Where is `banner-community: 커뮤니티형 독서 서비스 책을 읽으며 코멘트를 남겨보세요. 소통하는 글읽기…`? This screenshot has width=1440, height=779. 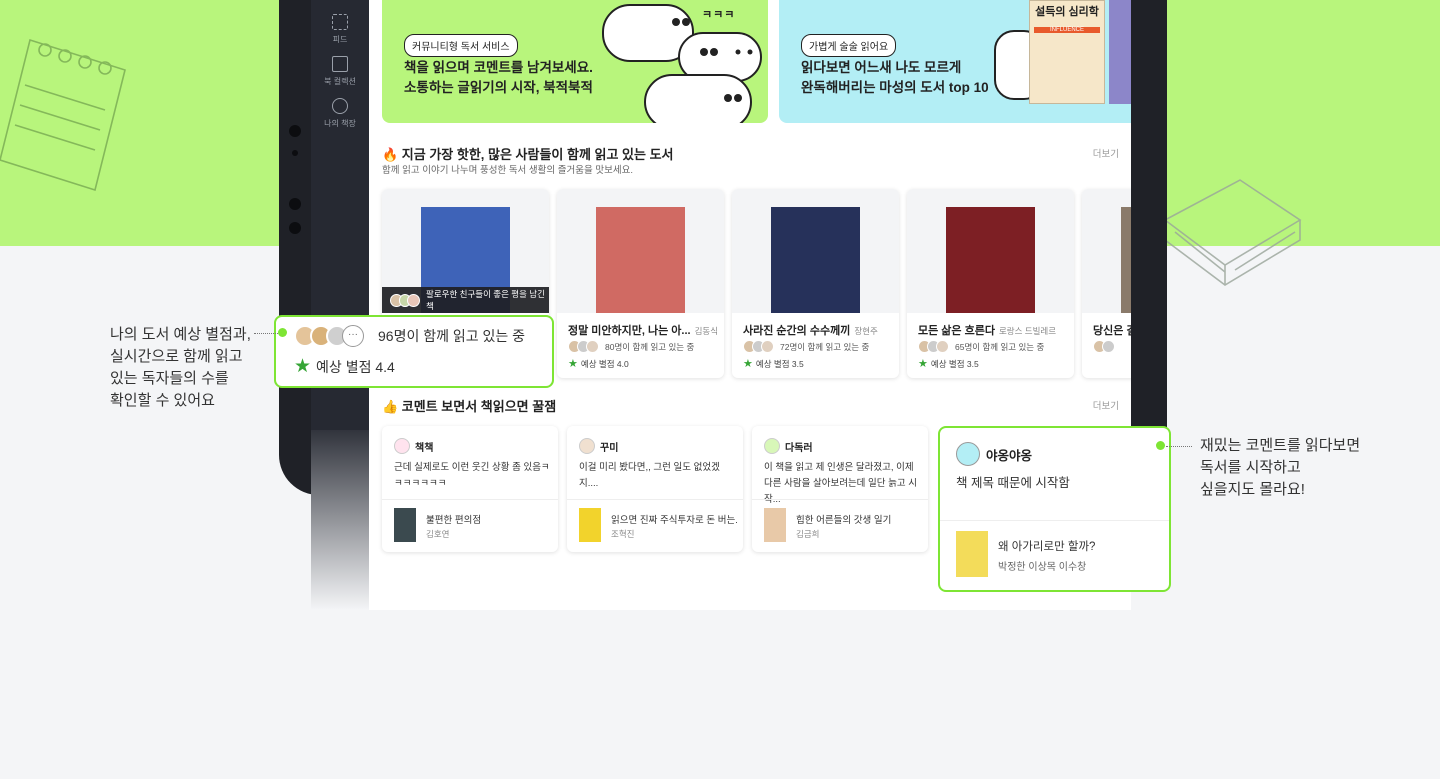 banner-community: 커뮤니티형 독서 서비스 책을 읽으며 코멘트를 남겨보세요. 소통하는 글읽기… is located at coordinates (575, 61).